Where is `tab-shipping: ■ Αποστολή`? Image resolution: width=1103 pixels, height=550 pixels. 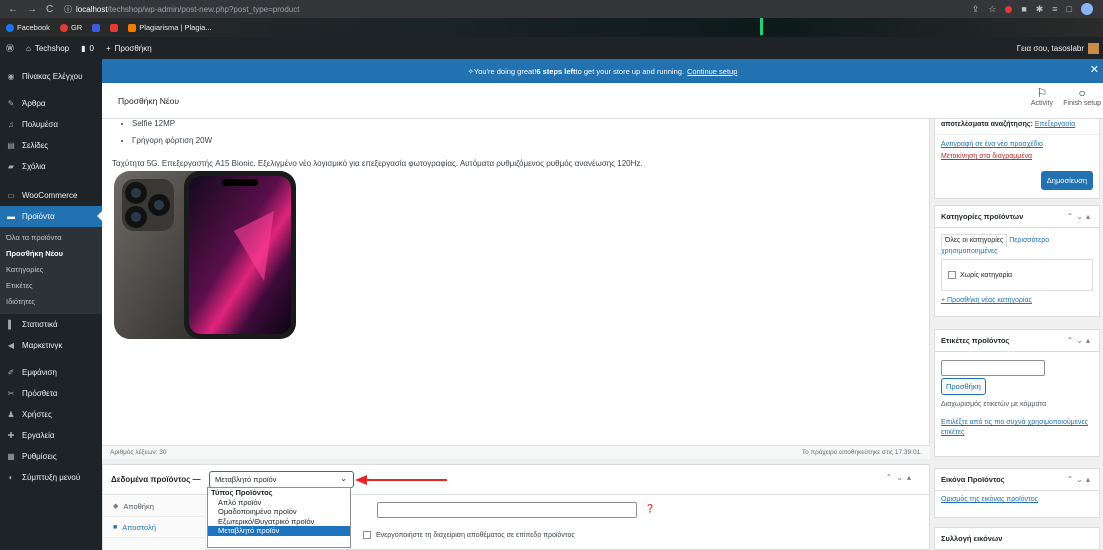
tab-shipping: ■ Αποστολή is located at coordinates (154, 527).